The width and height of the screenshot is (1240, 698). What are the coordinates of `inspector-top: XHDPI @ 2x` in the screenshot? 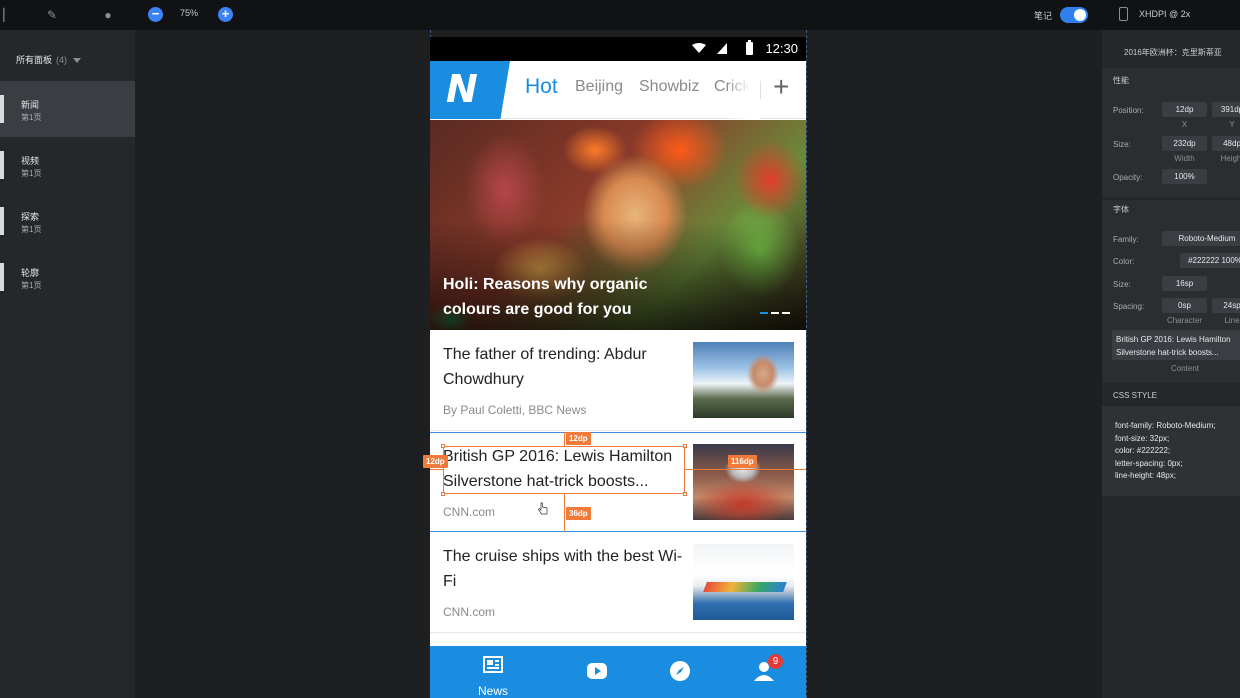 It's located at (1171, 15).